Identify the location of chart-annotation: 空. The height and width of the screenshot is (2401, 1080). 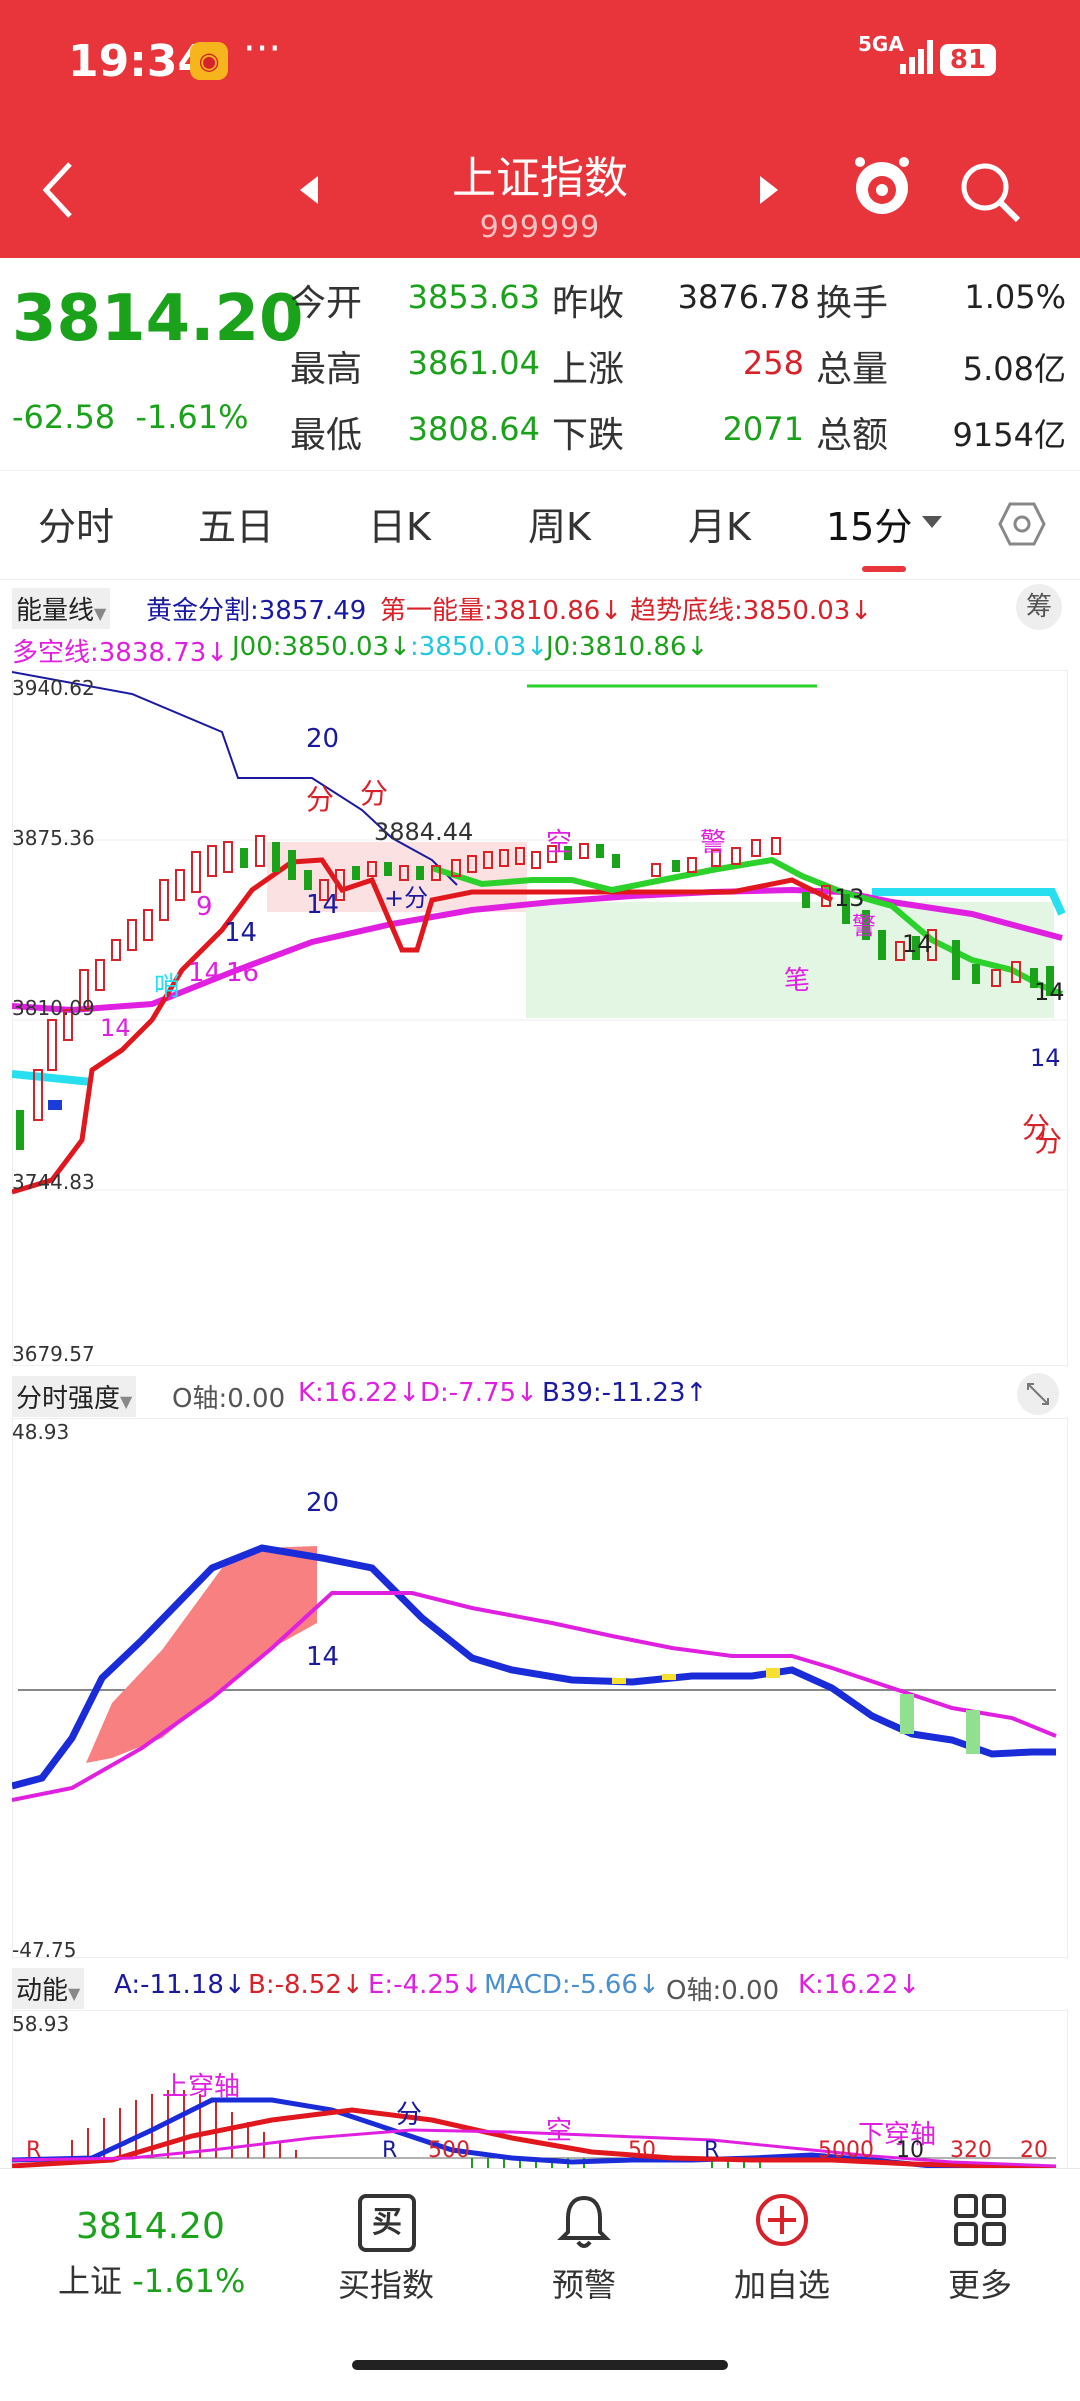
(559, 843).